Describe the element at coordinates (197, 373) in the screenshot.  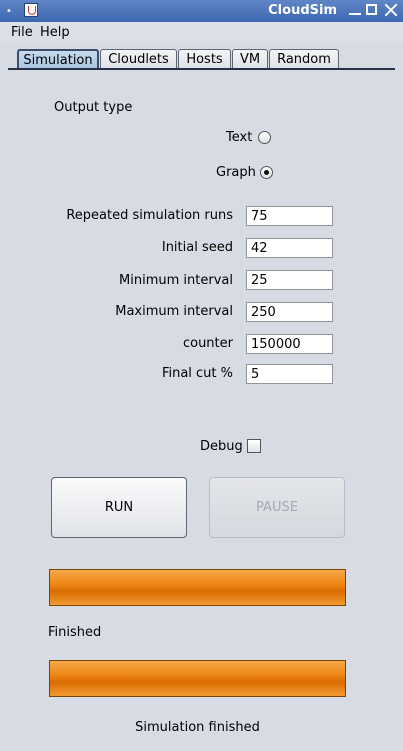
I see `final-cut-label: Final cut %` at that location.